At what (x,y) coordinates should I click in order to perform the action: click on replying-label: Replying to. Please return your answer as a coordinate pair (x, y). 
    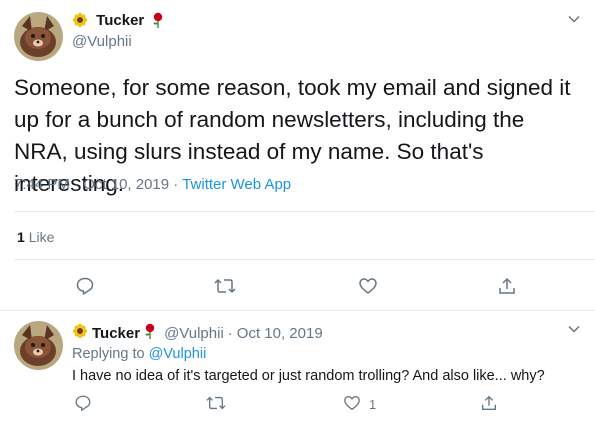
    Looking at the image, I should click on (108, 354).